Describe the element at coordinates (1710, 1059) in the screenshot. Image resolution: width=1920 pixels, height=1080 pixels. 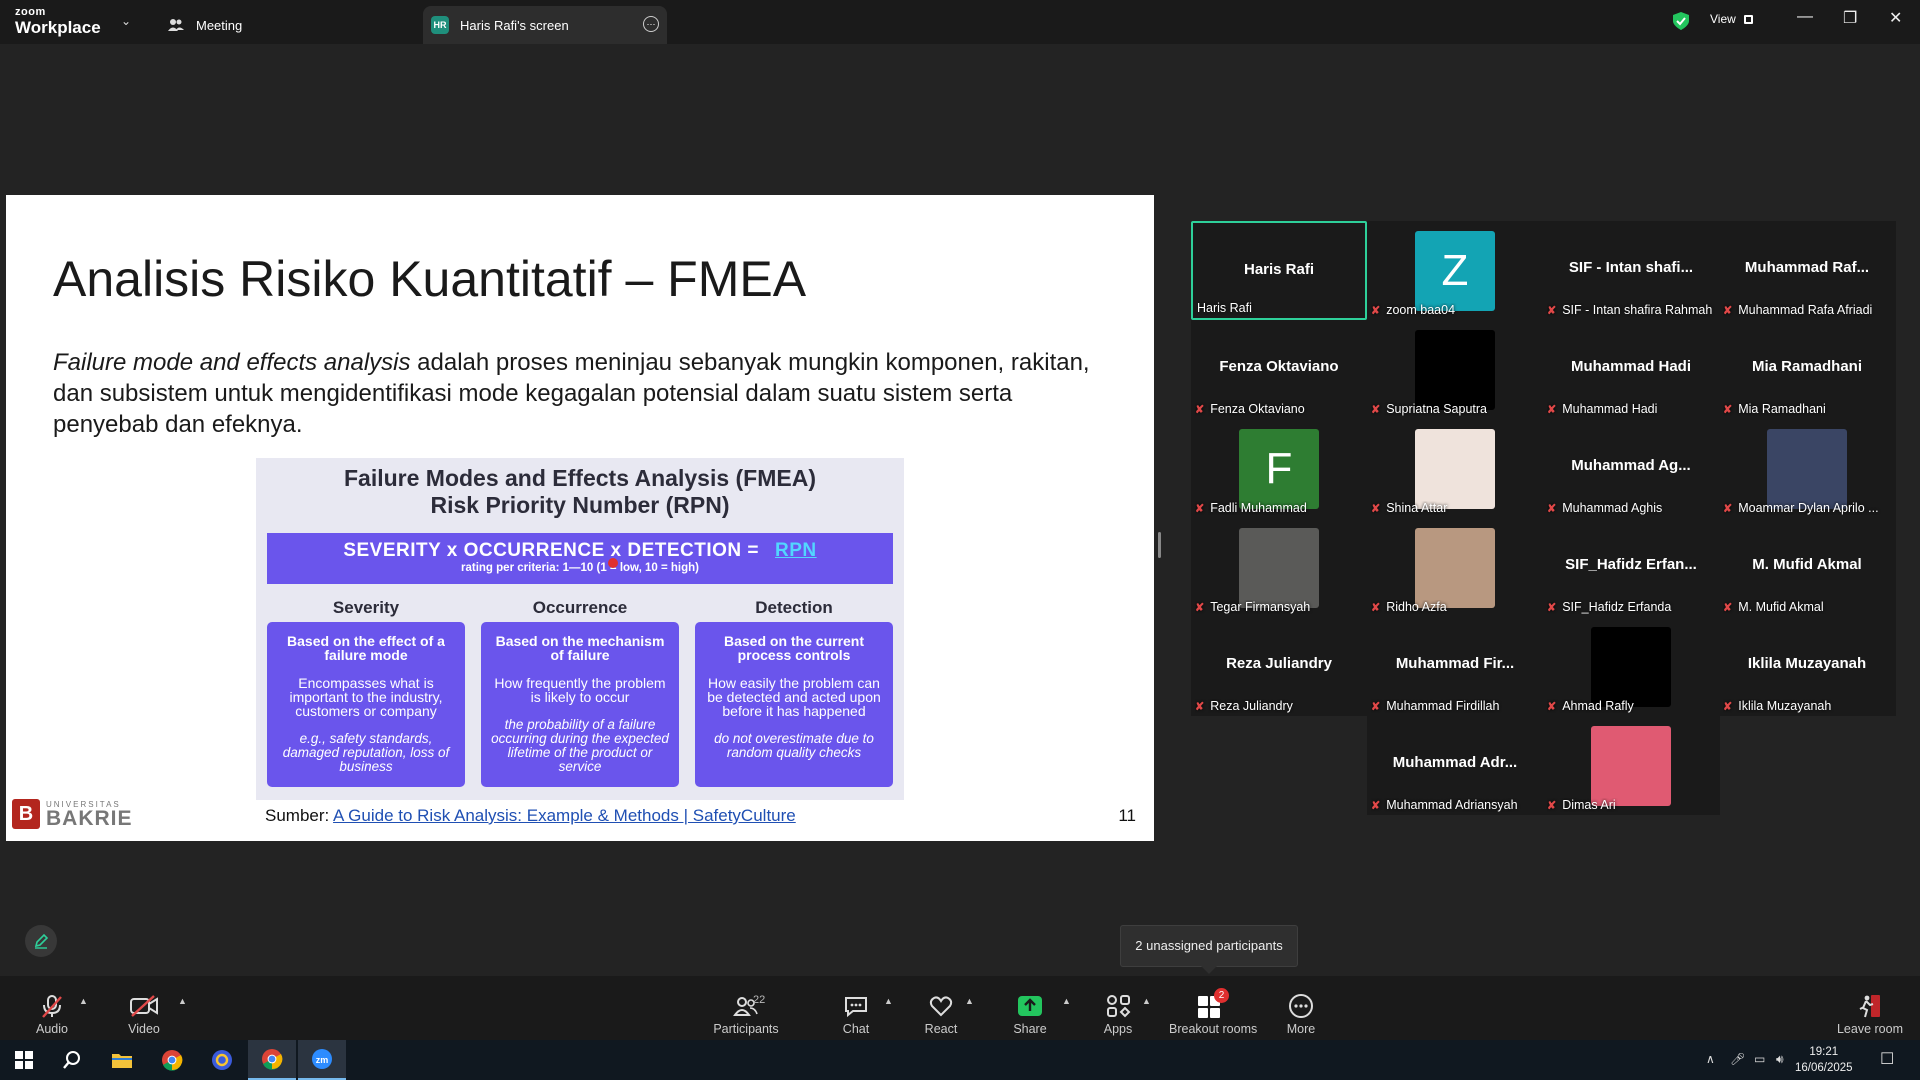
I see `chevron-up-icon: ∧` at that location.